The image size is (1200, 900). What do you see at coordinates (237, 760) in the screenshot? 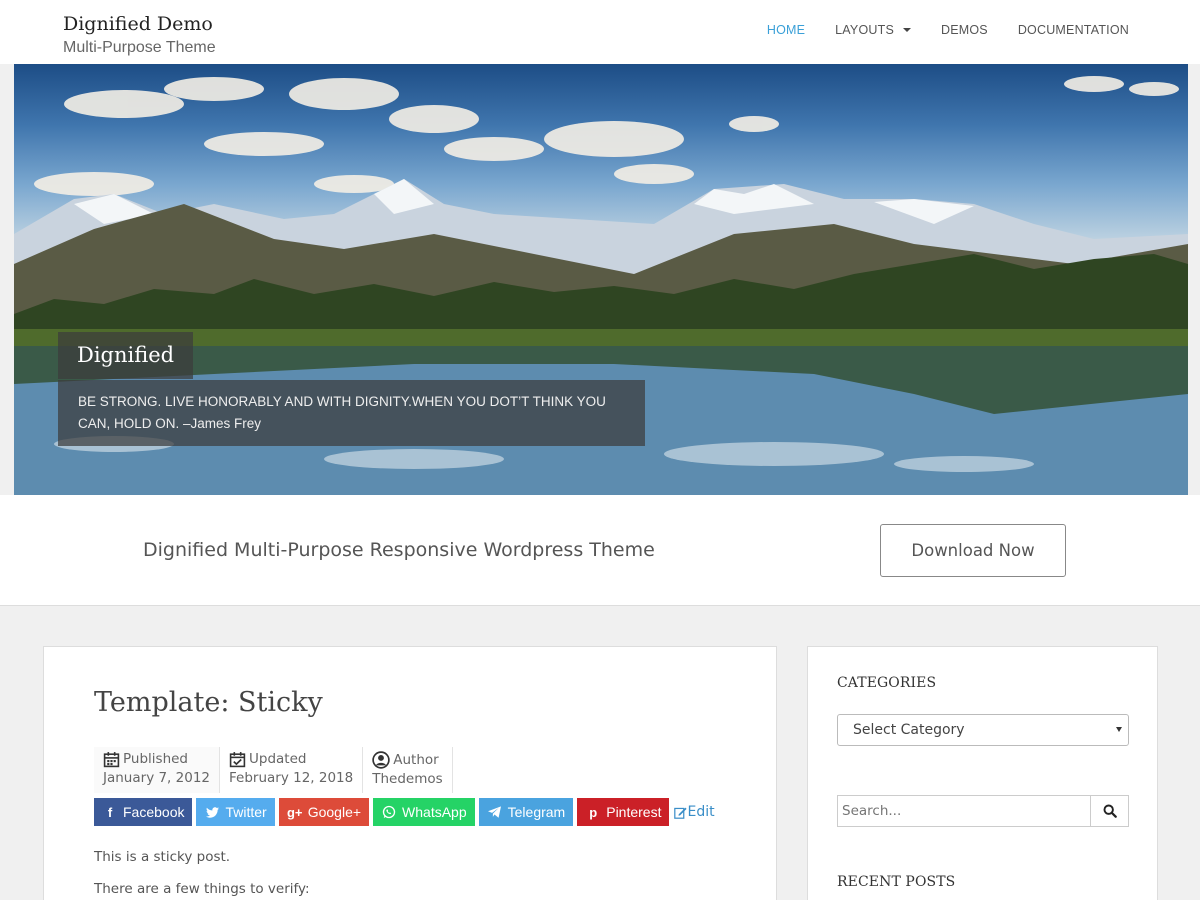
I see `calendar-check-icon` at bounding box center [237, 760].